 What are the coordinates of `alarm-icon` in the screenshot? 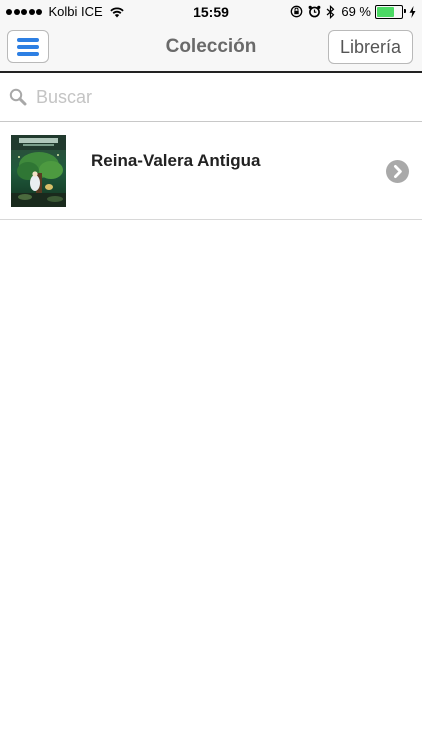 It's located at (314, 11).